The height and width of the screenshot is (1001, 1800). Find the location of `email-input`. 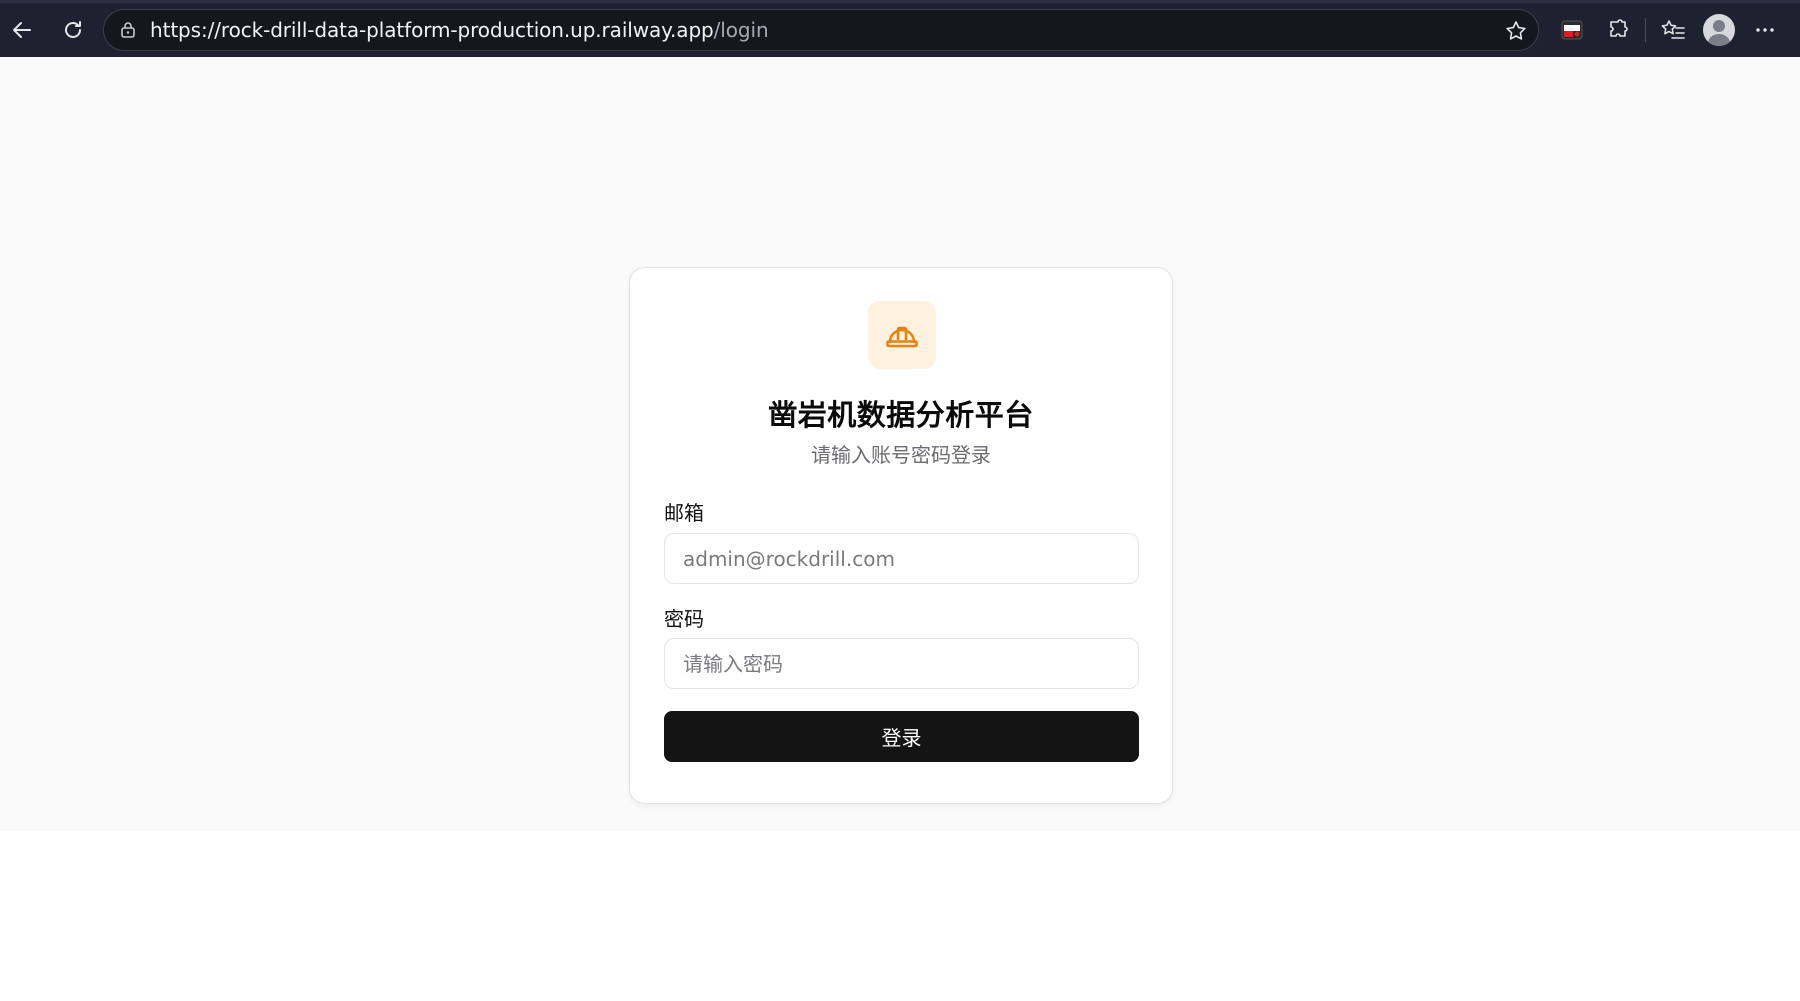

email-input is located at coordinates (901, 558).